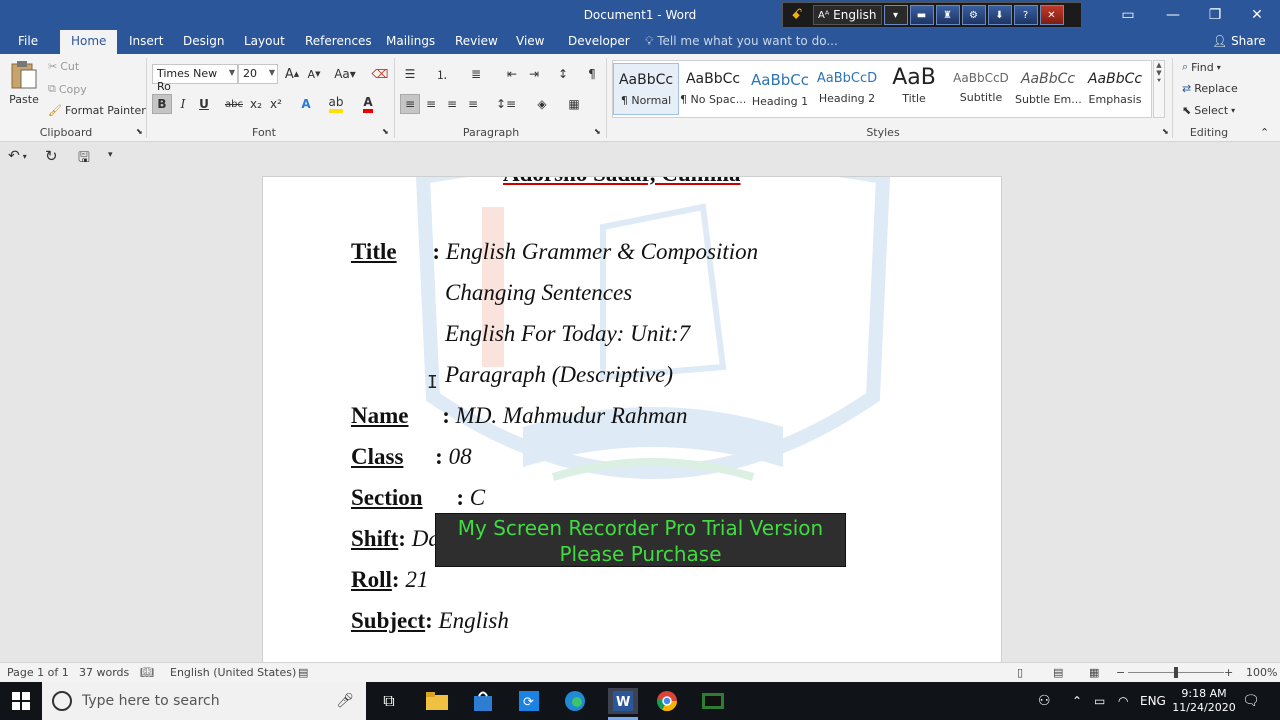  Describe the element at coordinates (483, 701) in the screenshot. I see `store-icon` at that location.